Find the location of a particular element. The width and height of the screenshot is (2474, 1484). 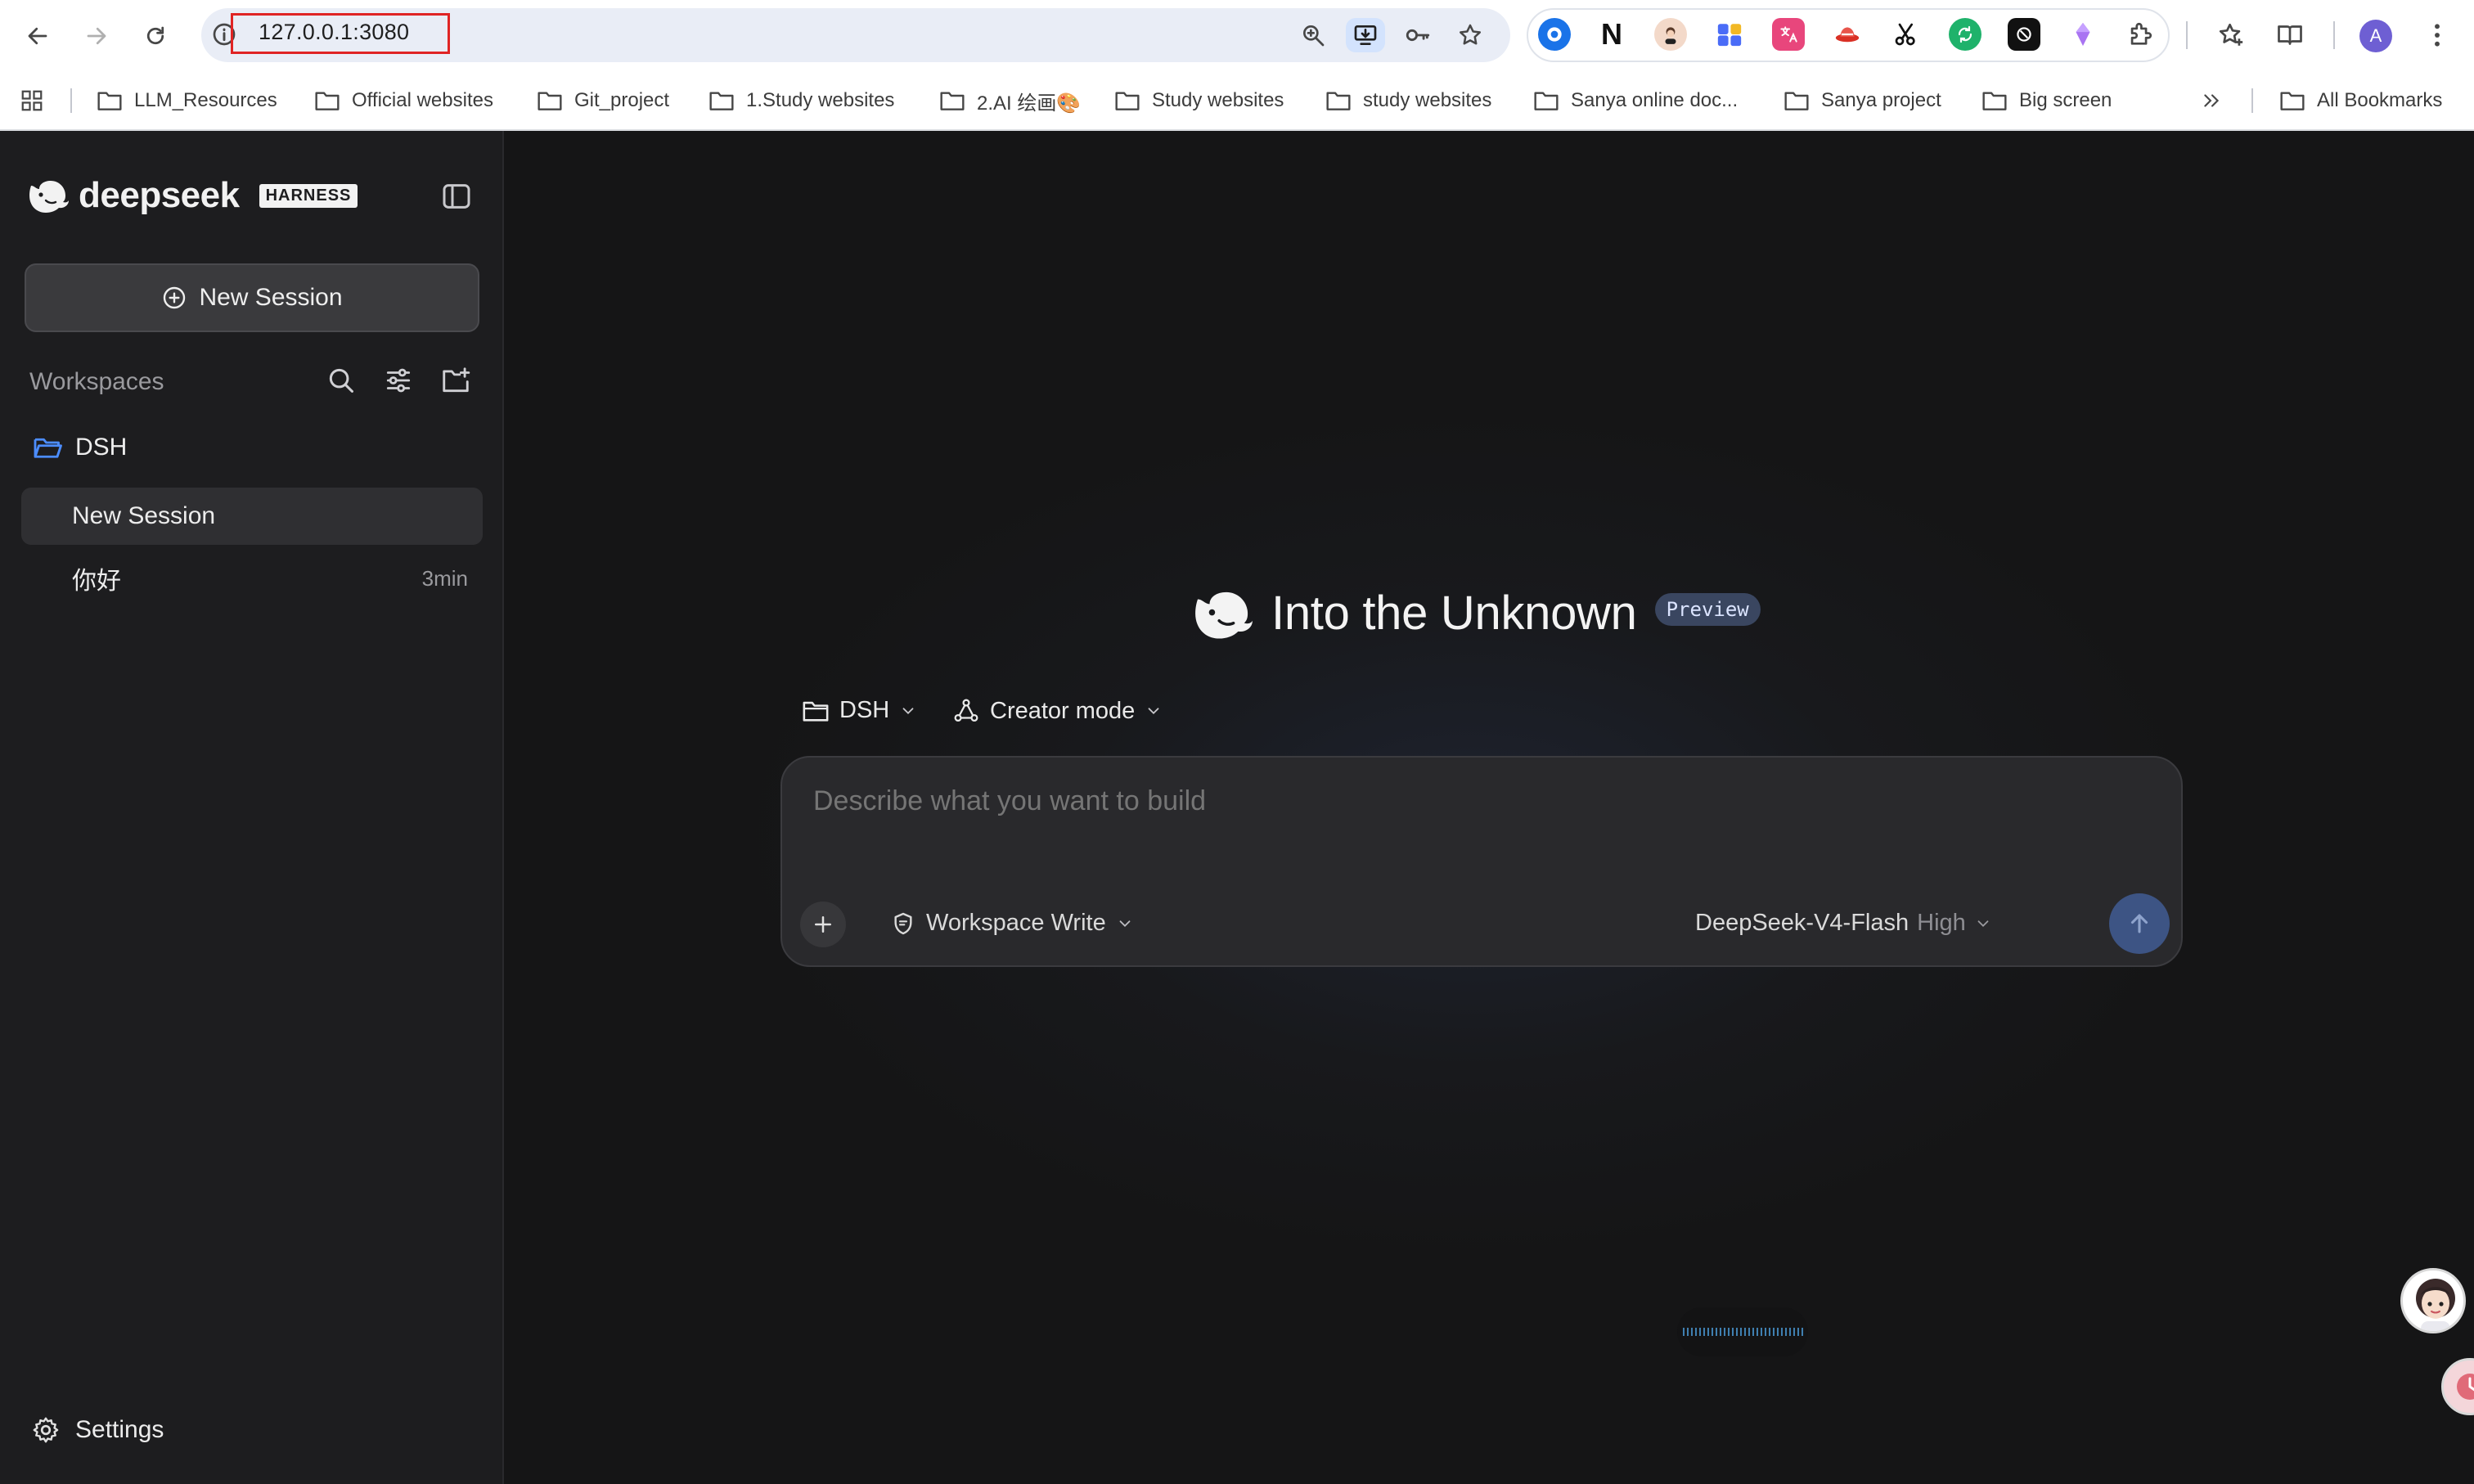

kebab-menu-icon is located at coordinates (2437, 35).